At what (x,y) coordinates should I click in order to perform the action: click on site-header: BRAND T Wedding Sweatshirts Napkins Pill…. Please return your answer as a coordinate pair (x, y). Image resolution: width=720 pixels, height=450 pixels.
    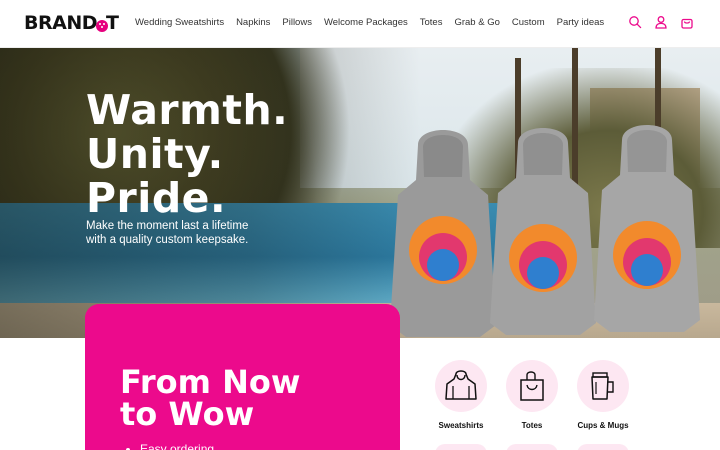
    Looking at the image, I should click on (360, 24).